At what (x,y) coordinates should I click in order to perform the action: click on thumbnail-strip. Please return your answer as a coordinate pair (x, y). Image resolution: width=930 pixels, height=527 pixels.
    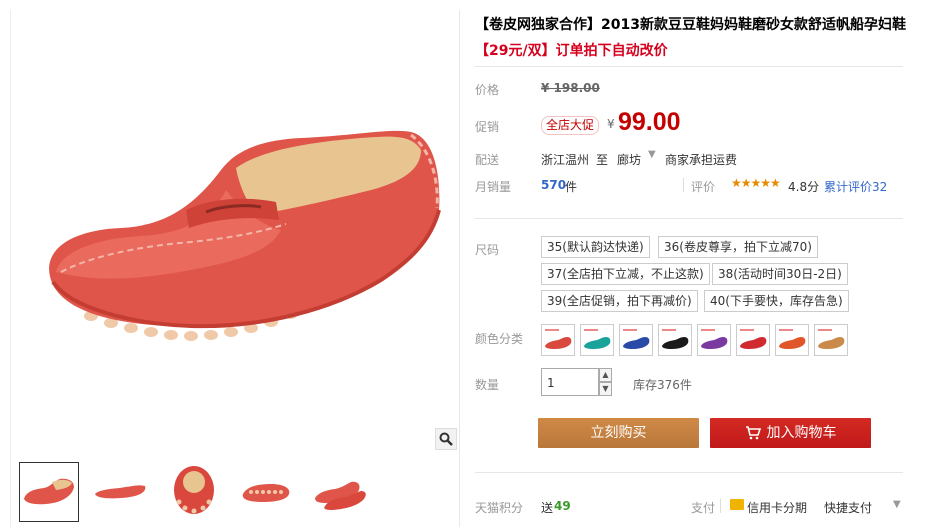
    Looking at the image, I should click on (237, 493).